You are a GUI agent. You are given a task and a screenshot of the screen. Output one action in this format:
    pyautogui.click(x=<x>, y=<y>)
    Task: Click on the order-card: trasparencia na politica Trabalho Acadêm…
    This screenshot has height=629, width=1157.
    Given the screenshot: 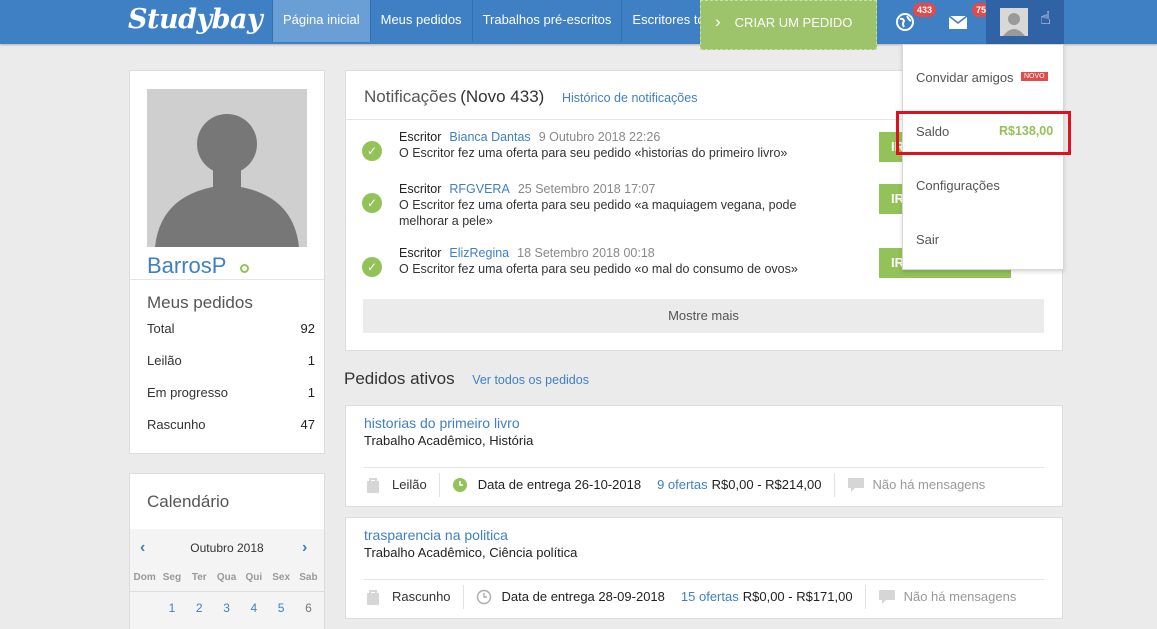 What is the action you would take?
    pyautogui.click(x=704, y=568)
    